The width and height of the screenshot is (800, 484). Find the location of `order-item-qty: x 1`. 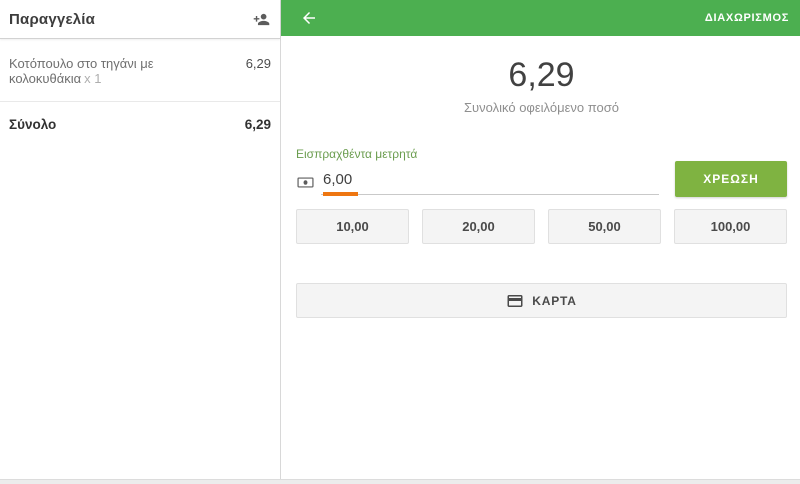

order-item-qty: x 1 is located at coordinates (93, 78).